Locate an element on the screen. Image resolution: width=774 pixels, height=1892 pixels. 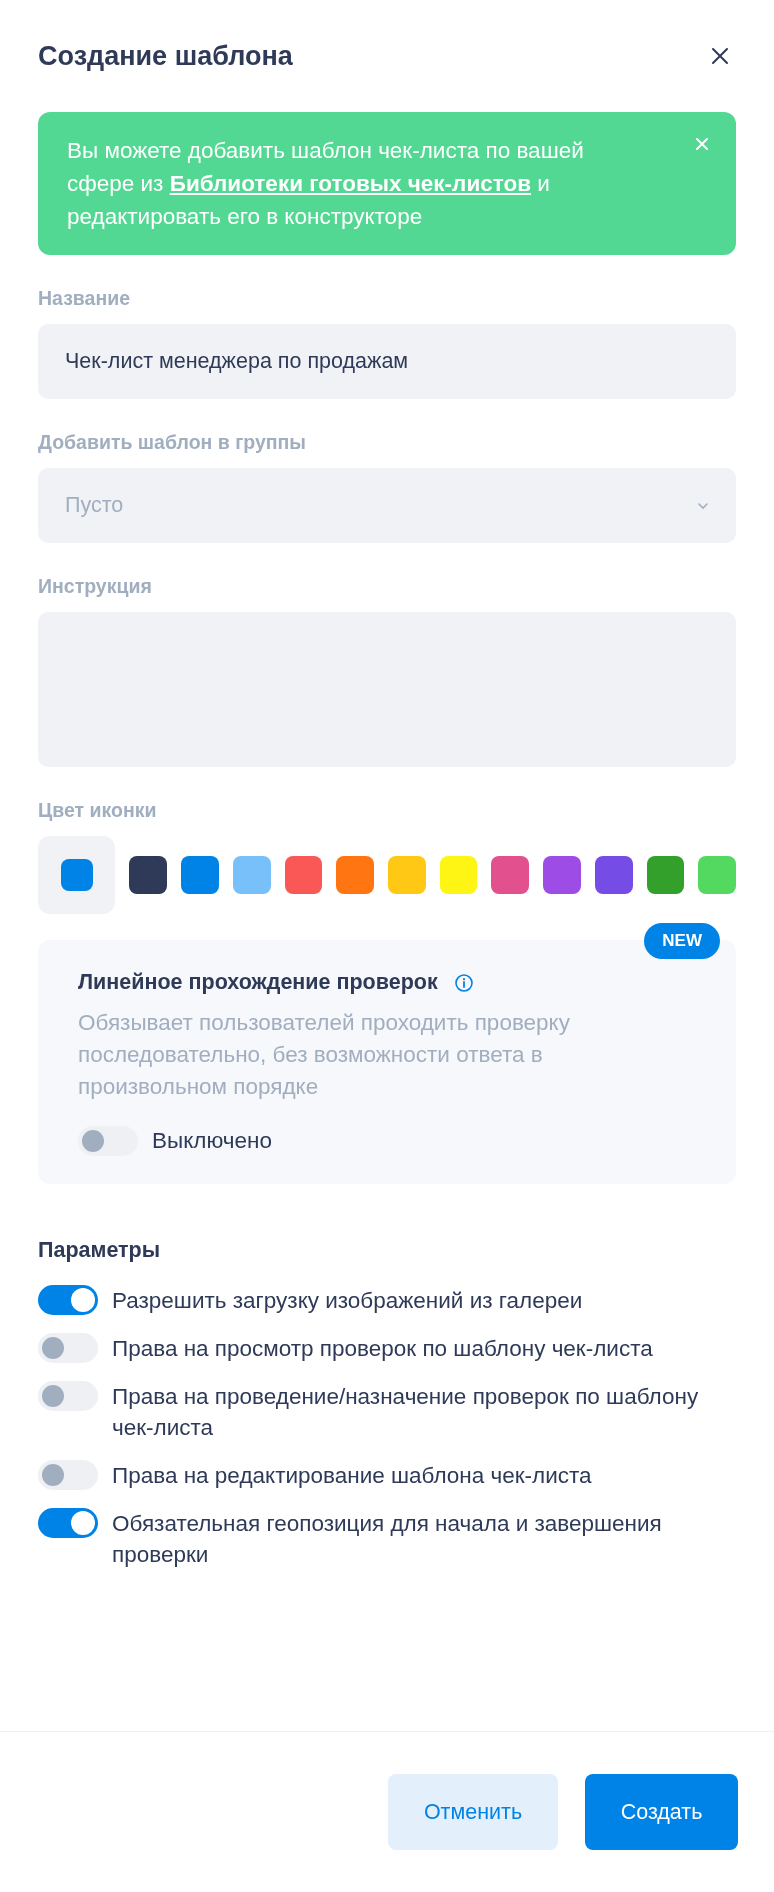
toggle-label: Выключено is located at coordinates (212, 1141).